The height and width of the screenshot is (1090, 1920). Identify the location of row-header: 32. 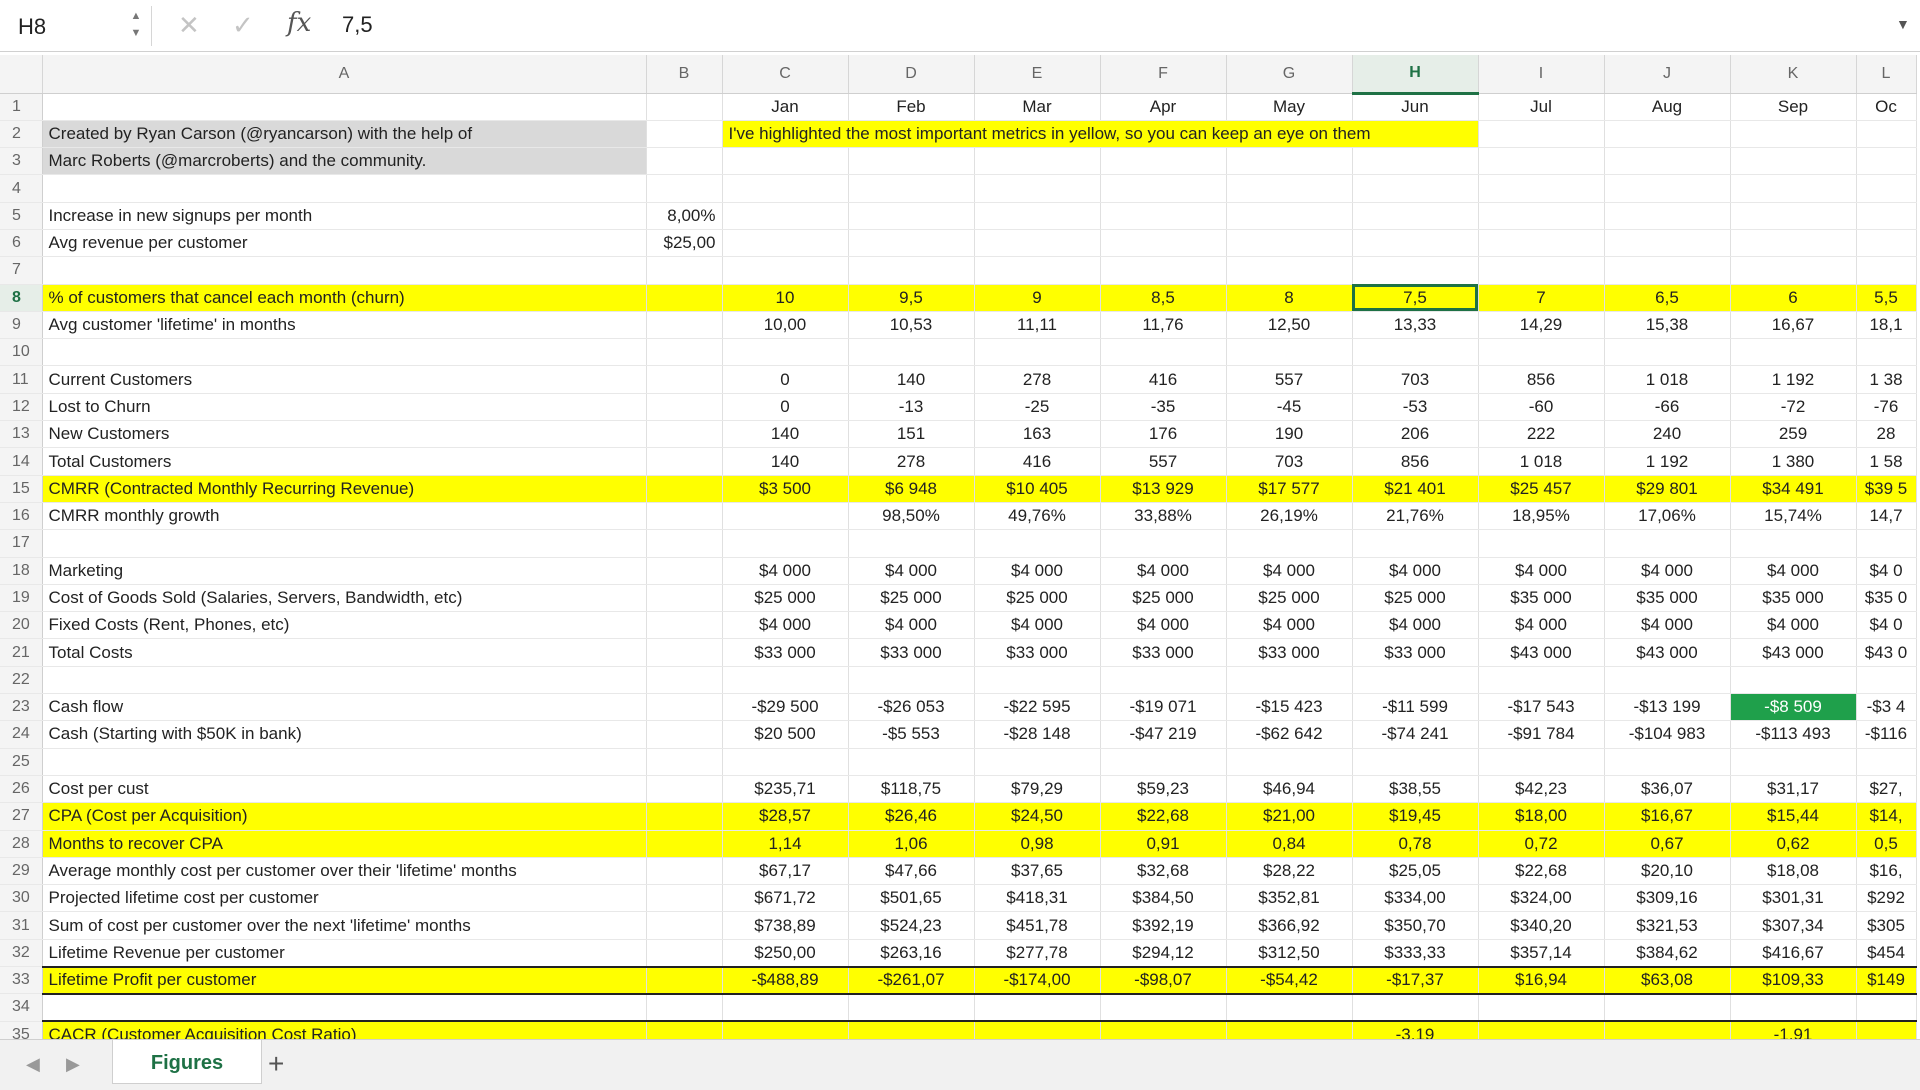
(21, 953).